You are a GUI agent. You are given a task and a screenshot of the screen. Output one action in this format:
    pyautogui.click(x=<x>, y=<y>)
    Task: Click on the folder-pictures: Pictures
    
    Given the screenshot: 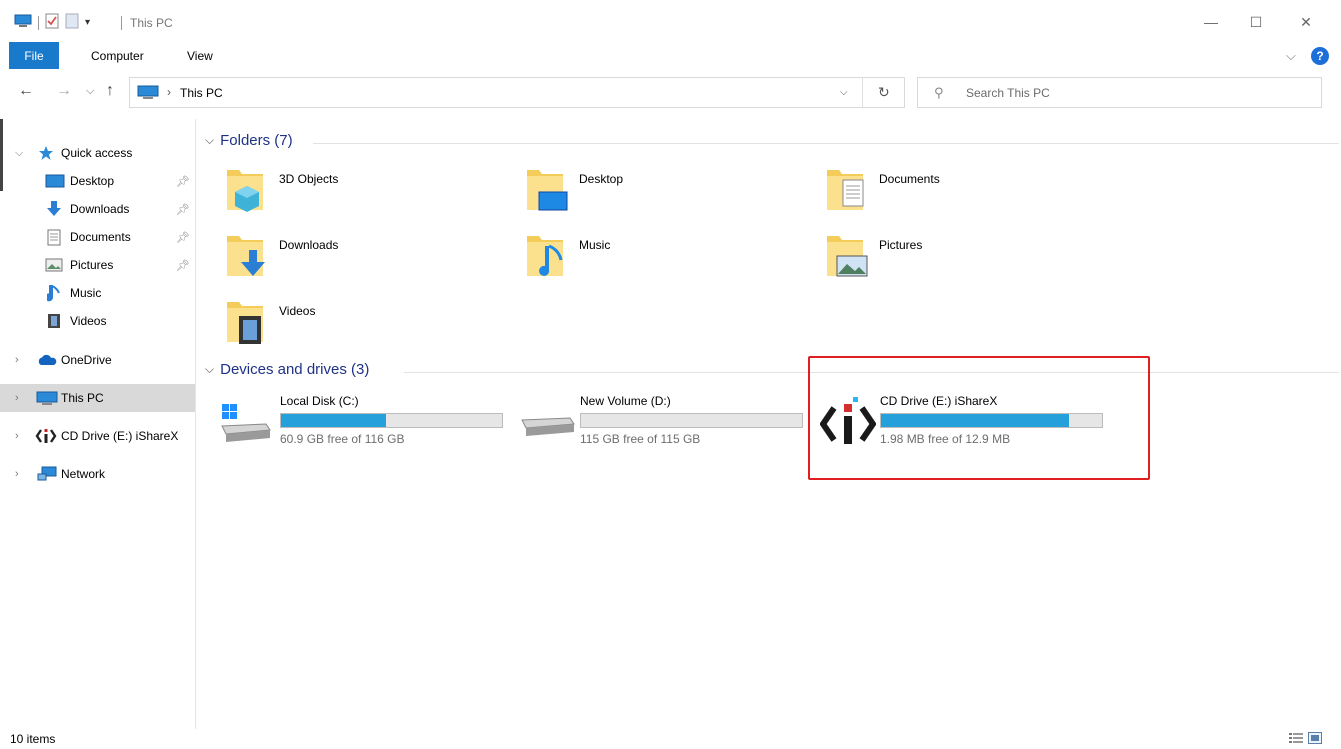 What is the action you would take?
    pyautogui.click(x=970, y=260)
    